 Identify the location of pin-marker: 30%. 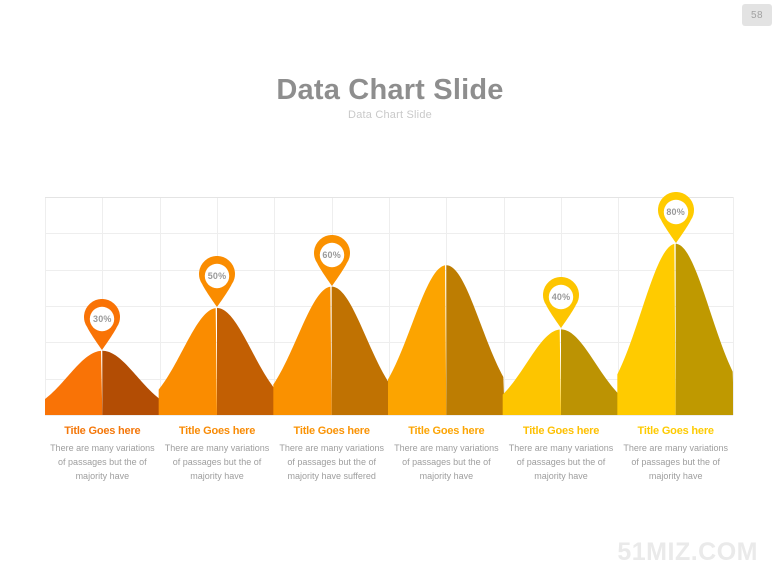
(102, 324).